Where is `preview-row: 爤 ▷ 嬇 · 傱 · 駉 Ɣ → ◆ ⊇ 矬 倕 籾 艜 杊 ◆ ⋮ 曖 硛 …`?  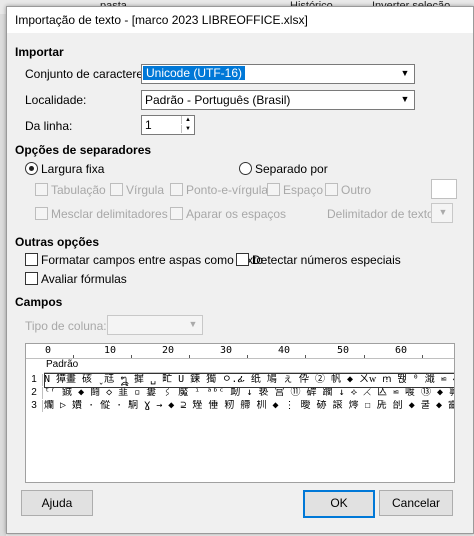
preview-row: 爤 ▷ 嬇 · 傱 · 駉 Ɣ → ◆ ⊇ 矬 倕 籾 艜 杊 ◆ ⋮ 曖 硛 … is located at coordinates (249, 405).